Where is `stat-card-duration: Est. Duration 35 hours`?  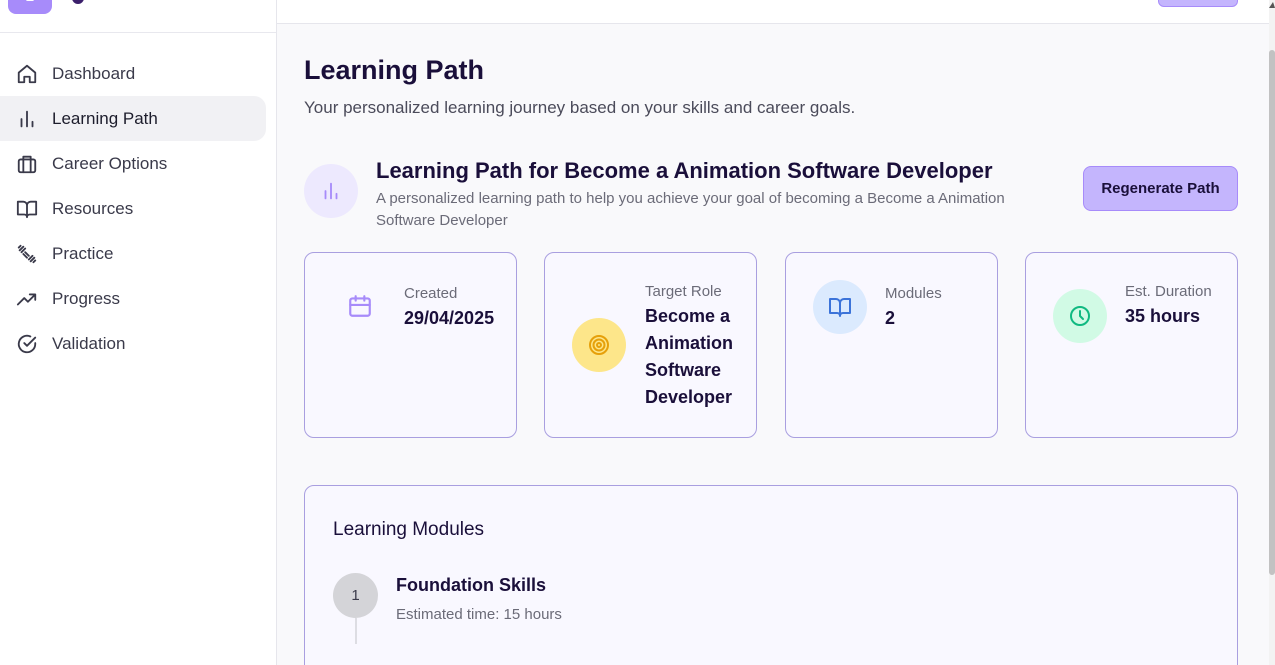 stat-card-duration: Est. Duration 35 hours is located at coordinates (1131, 345).